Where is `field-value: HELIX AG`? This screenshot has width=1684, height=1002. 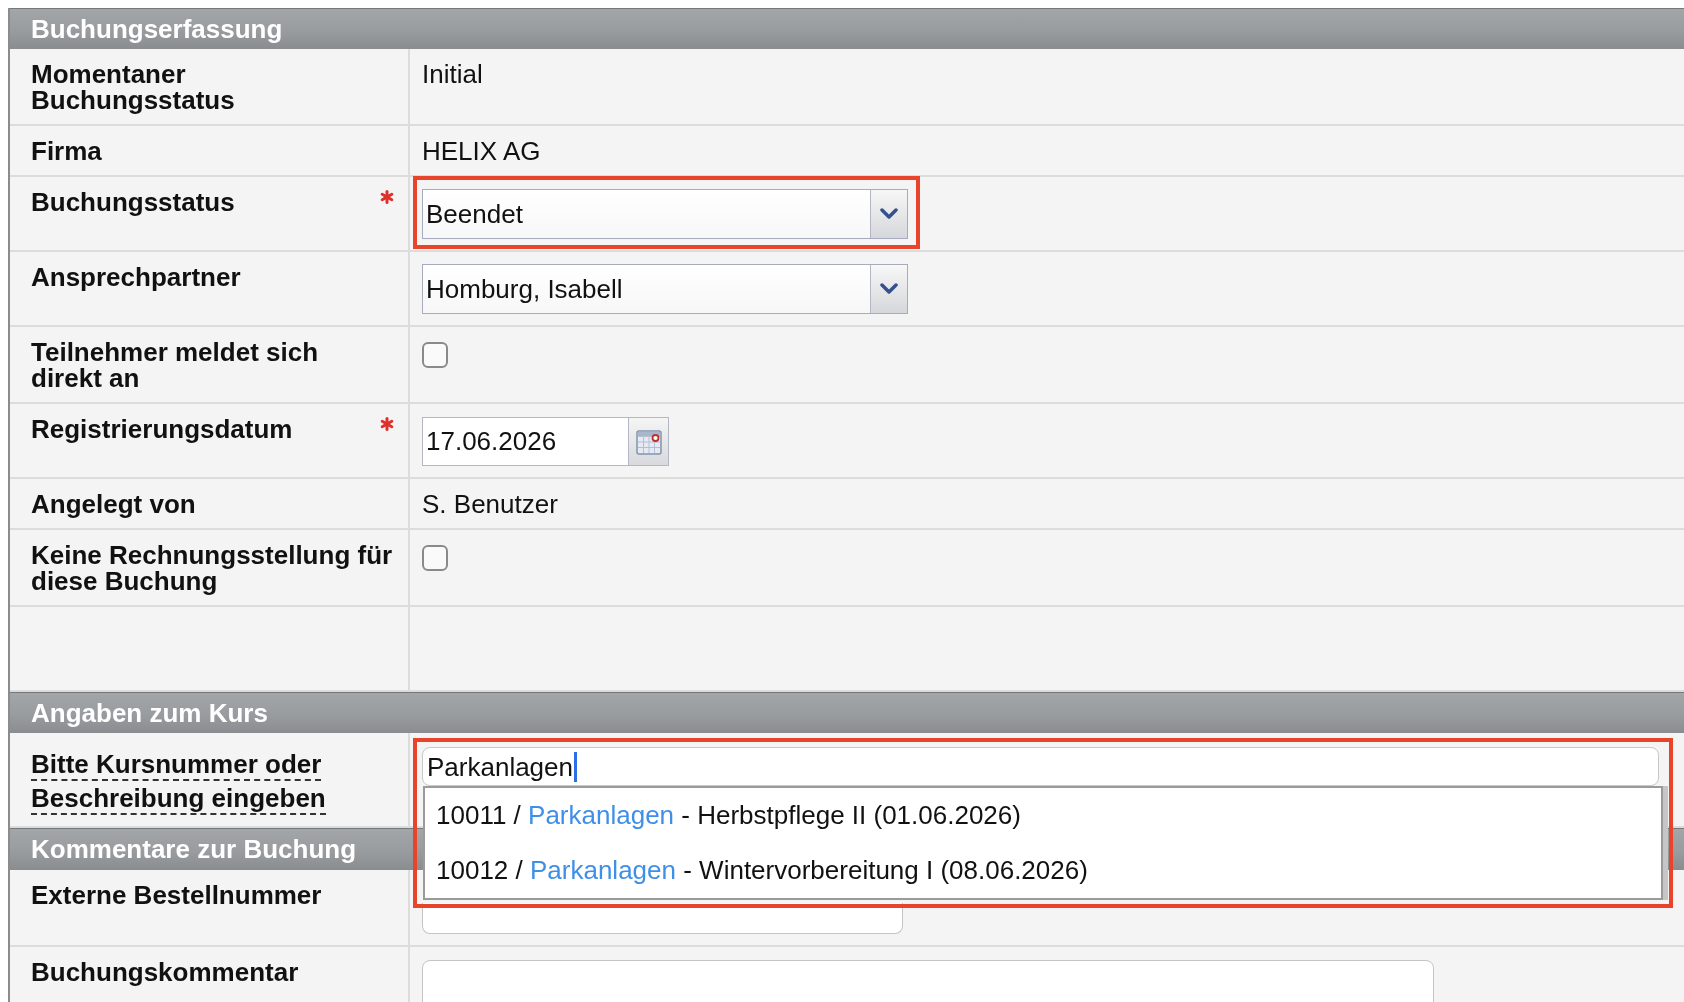
field-value: HELIX AG is located at coordinates (481, 151).